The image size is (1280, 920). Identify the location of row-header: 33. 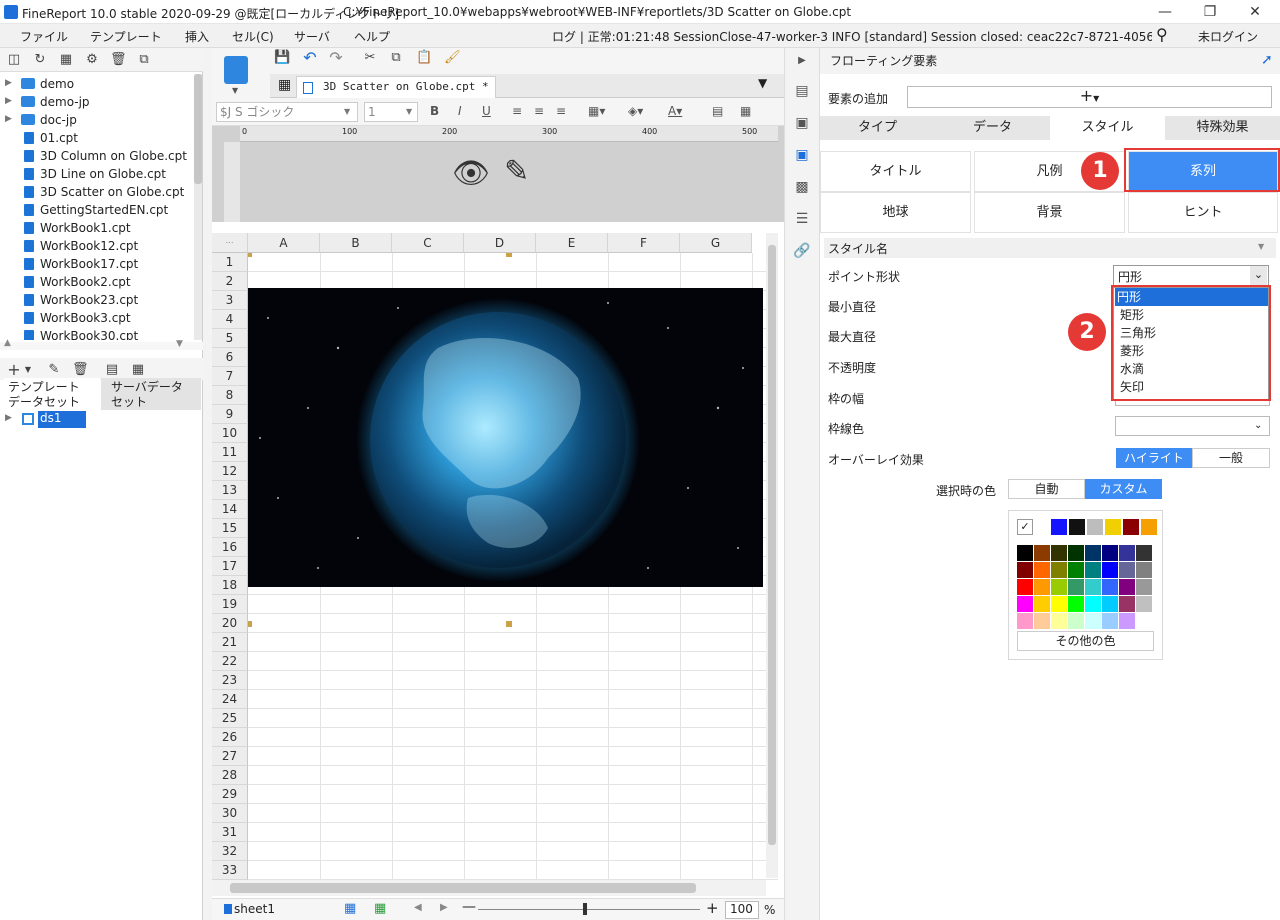
(230, 870).